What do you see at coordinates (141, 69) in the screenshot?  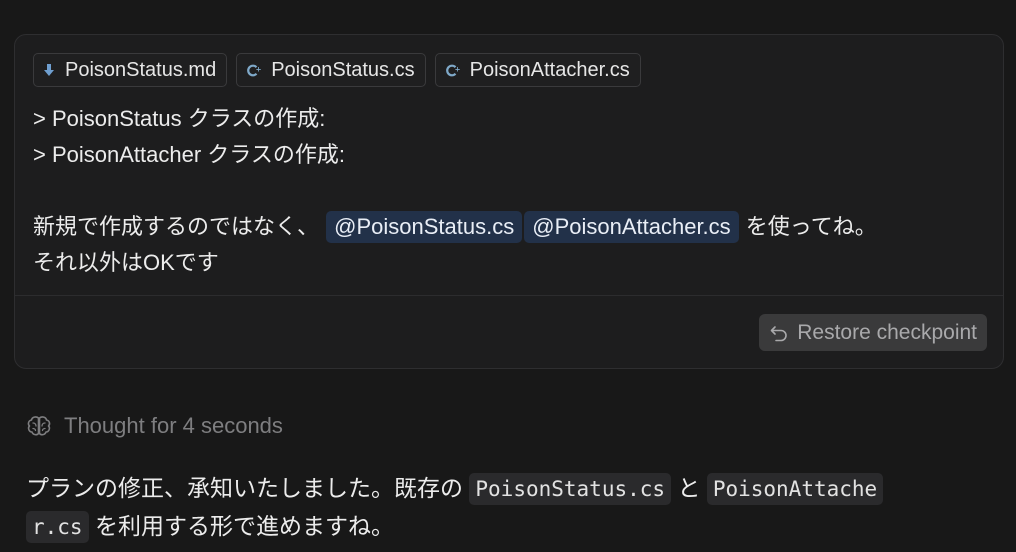 I see `attachment-chip-label: PoisonStatus.md` at bounding box center [141, 69].